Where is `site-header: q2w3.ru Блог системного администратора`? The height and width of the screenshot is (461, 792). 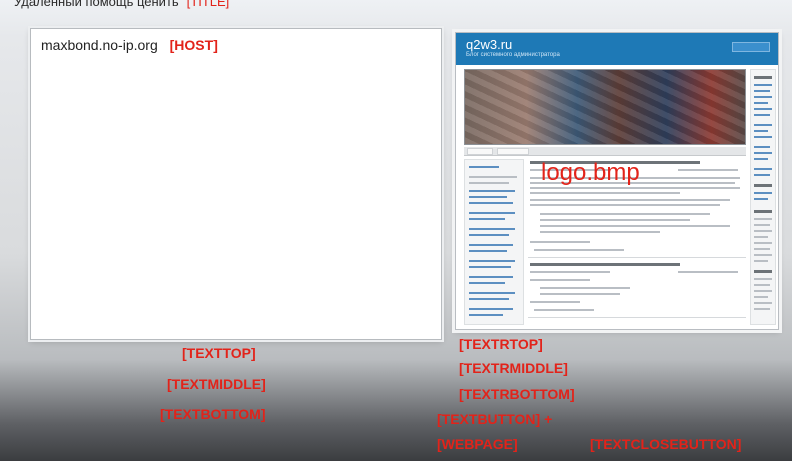
site-header: q2w3.ru Блог системного администратора is located at coordinates (617, 49).